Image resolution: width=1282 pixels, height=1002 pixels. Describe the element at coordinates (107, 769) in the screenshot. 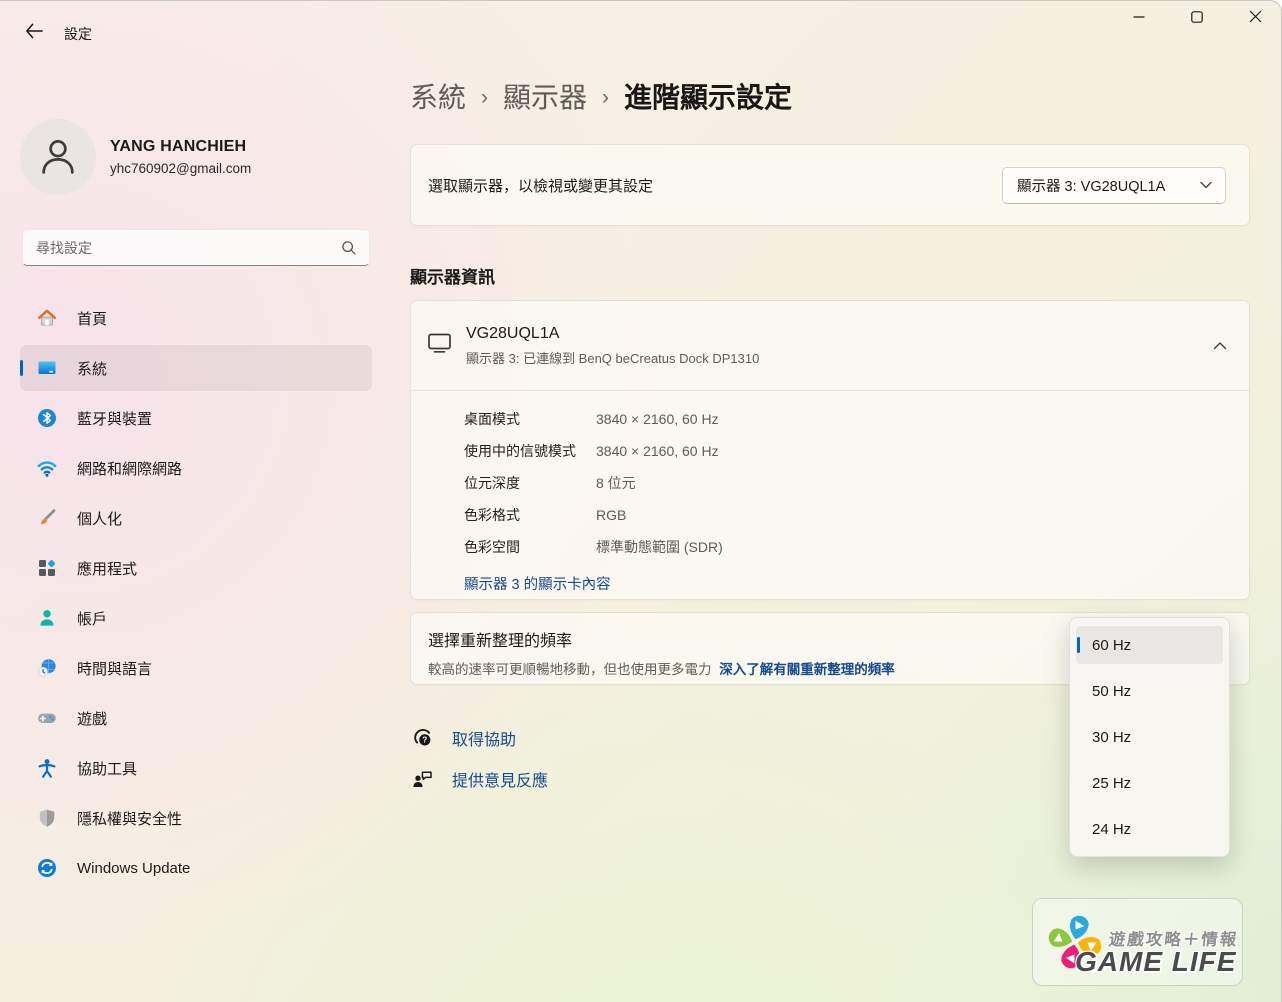

I see `sidebar-item-label: 協助工具` at that location.